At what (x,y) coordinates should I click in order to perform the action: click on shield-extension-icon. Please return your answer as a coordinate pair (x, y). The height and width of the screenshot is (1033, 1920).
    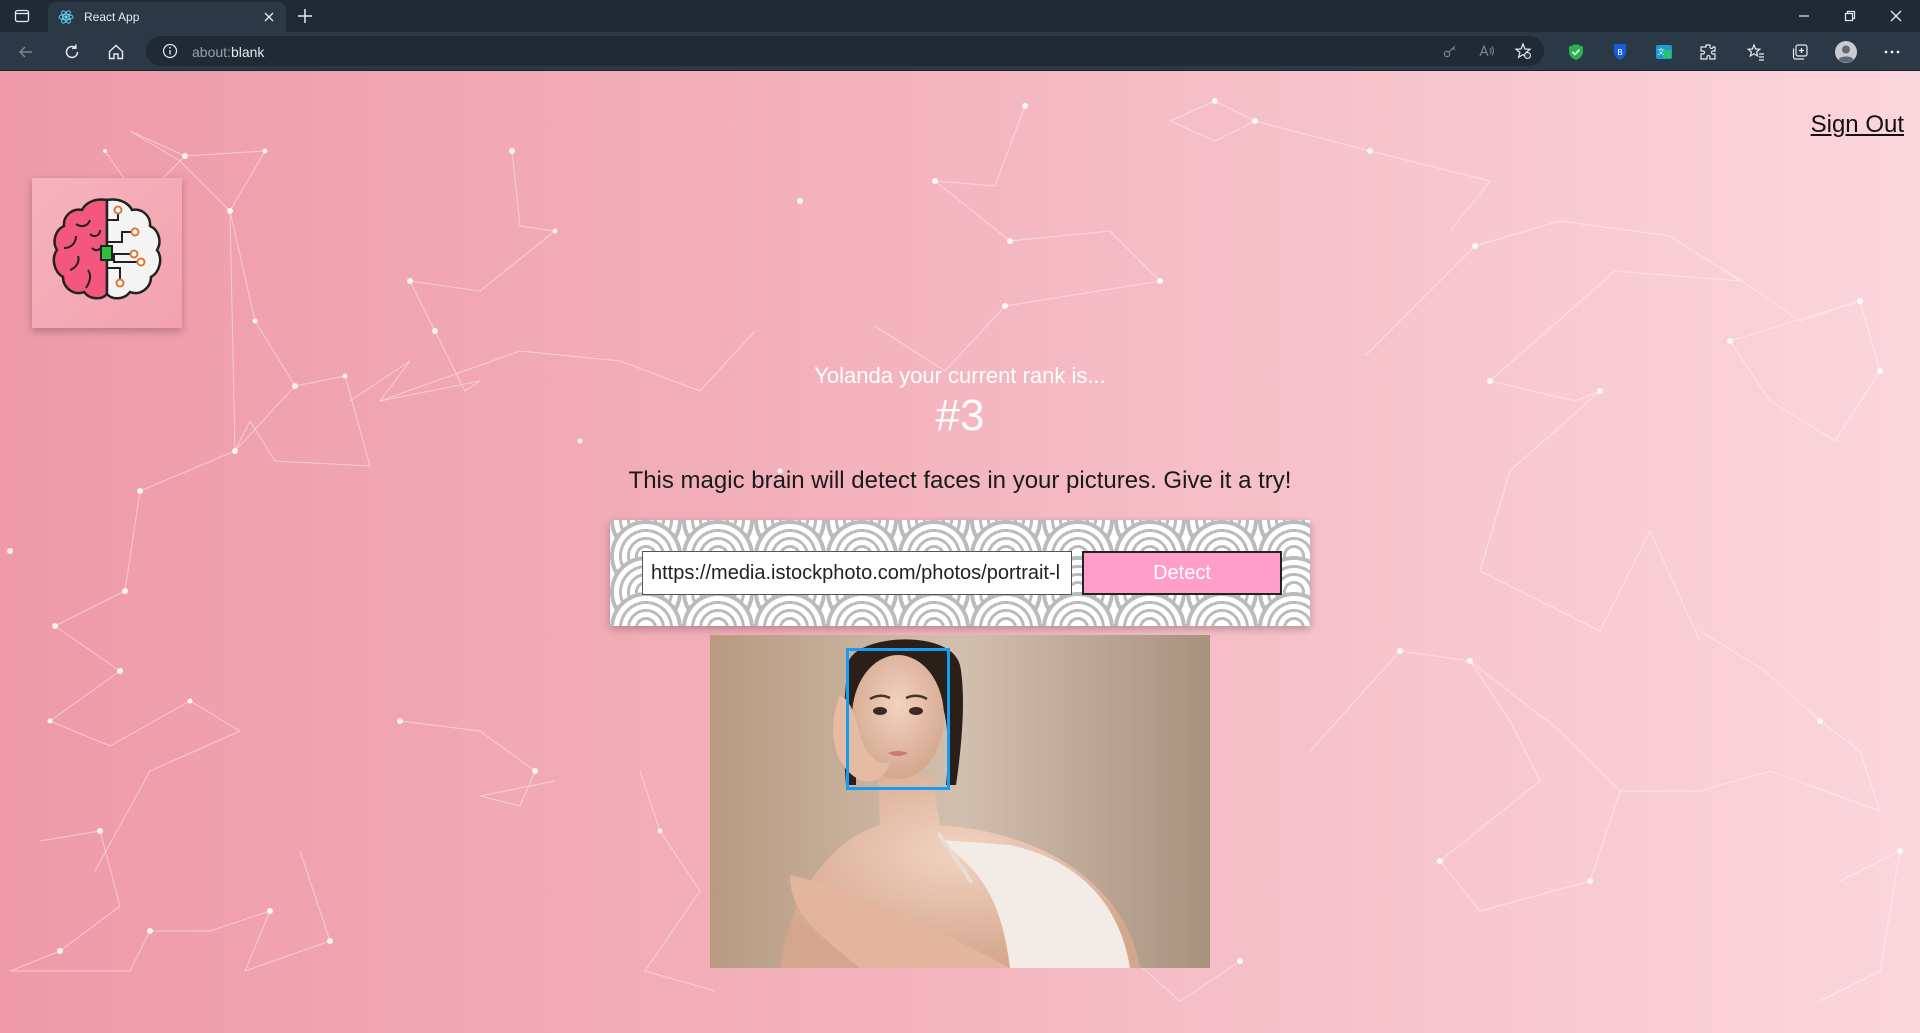
    Looking at the image, I should click on (1576, 52).